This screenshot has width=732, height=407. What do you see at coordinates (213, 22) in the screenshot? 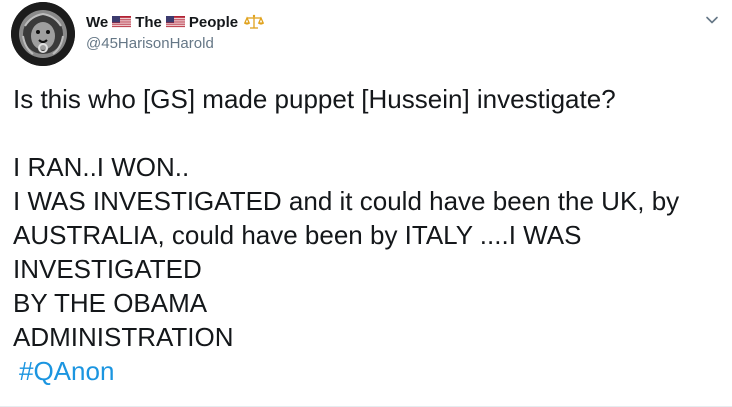
I see `name-word: People` at bounding box center [213, 22].